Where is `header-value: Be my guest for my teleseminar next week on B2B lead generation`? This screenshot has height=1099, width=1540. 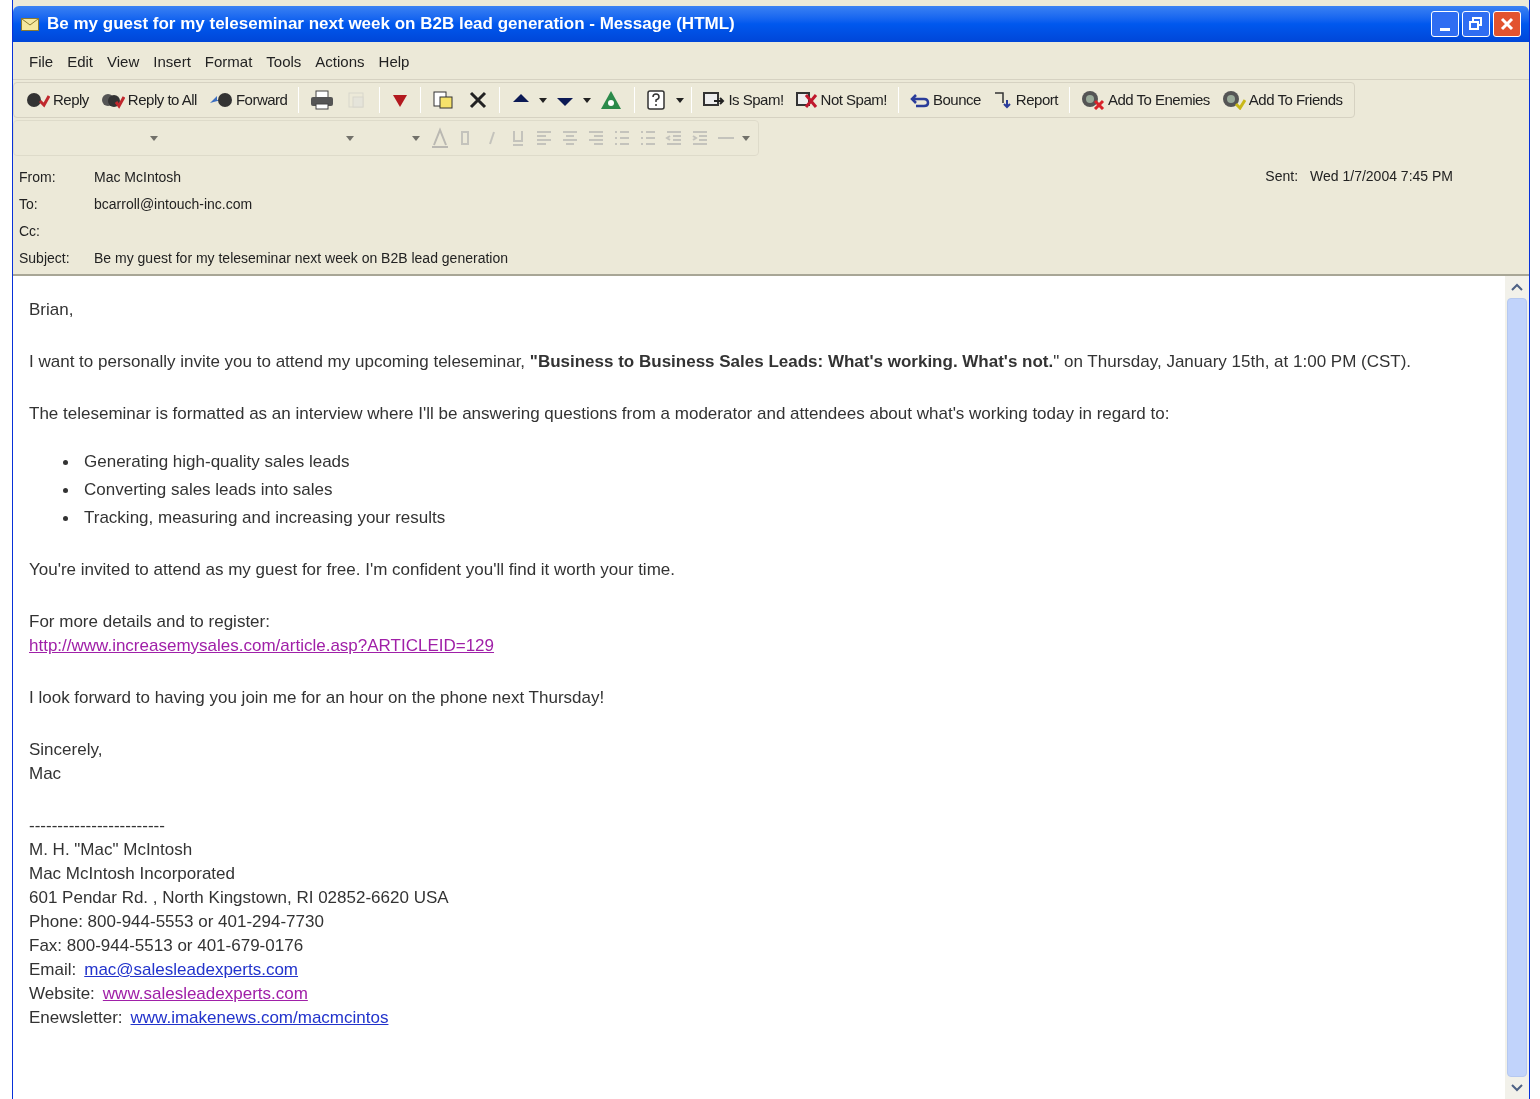
header-value: Be my guest for my teleseminar next week on B2B lead generation is located at coordinates (301, 258).